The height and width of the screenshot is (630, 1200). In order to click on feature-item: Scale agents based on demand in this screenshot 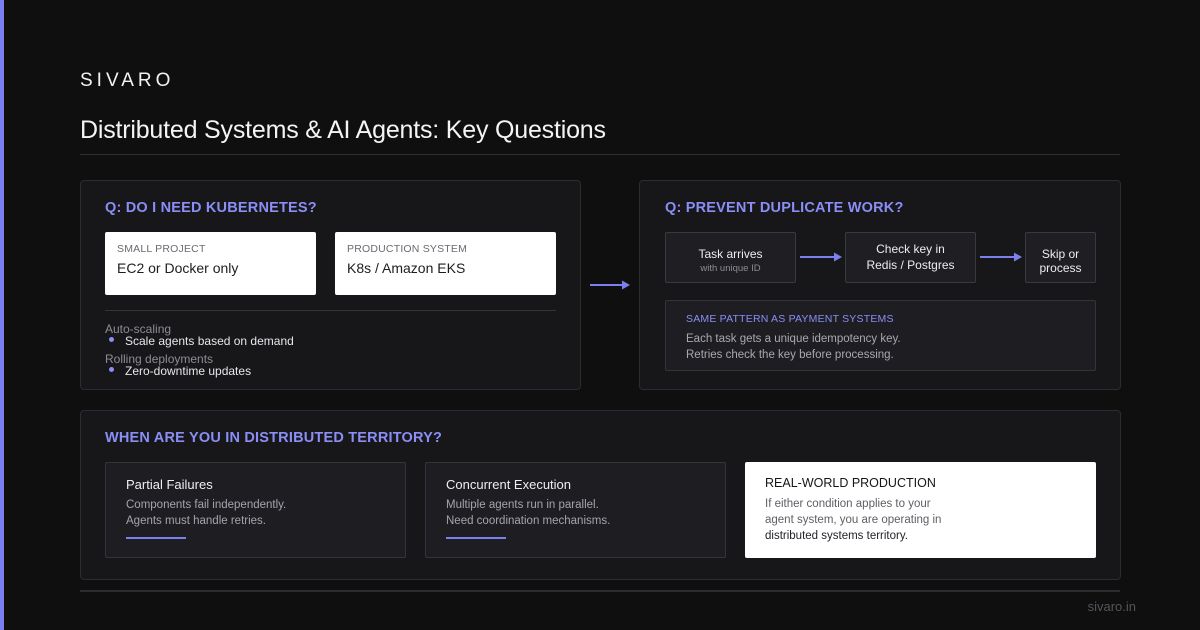, I will do `click(201, 341)`.